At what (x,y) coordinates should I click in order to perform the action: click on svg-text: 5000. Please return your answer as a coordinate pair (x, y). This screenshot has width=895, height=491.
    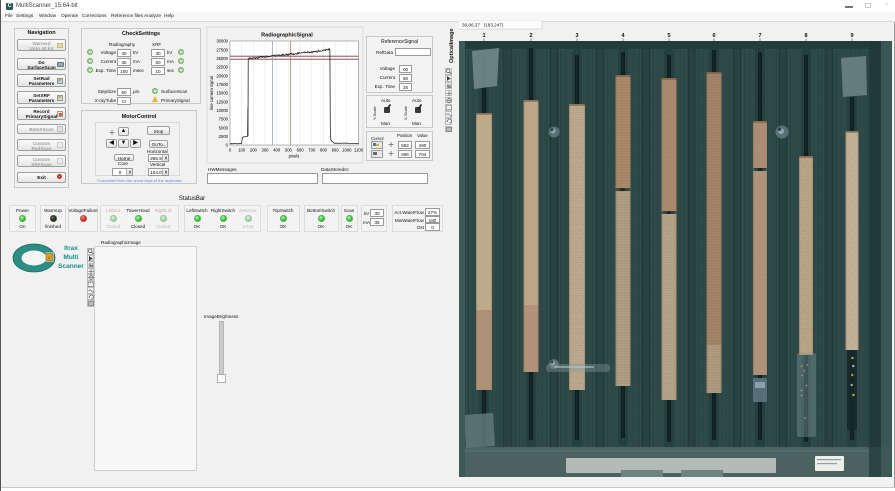
    Looking at the image, I should click on (224, 127).